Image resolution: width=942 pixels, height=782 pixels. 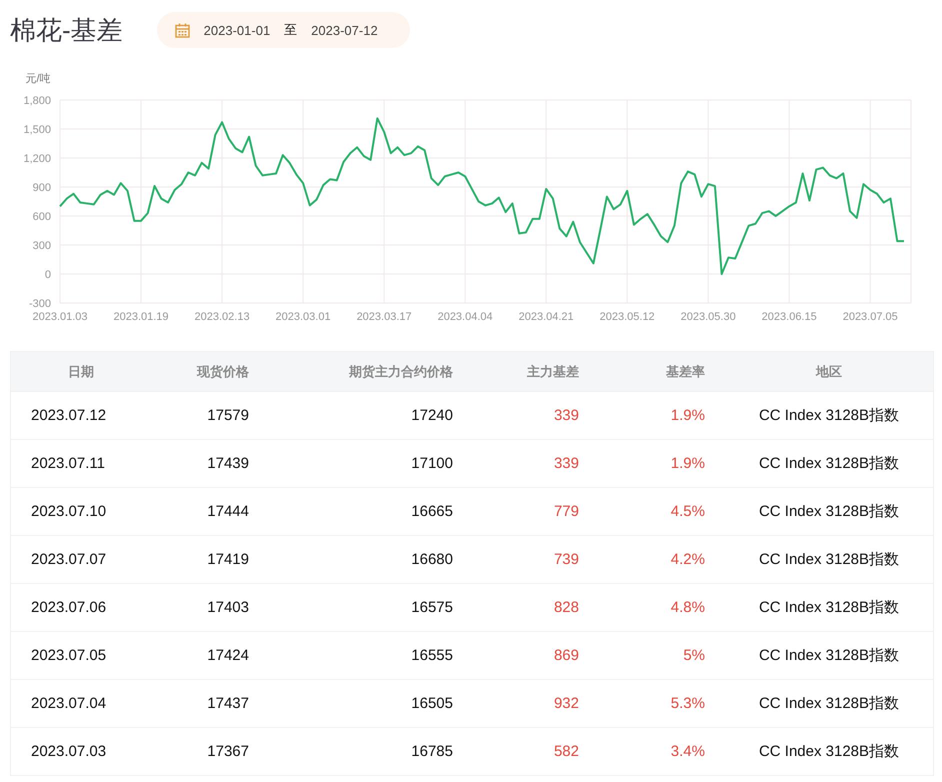 I want to click on table-cell-text: 16680, so click(x=432, y=559).